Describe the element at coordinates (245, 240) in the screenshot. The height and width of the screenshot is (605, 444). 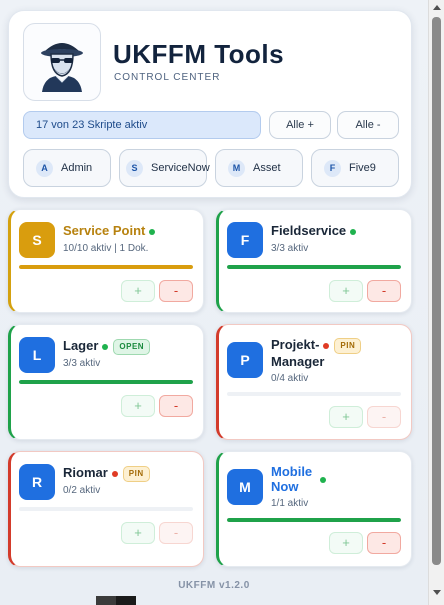
I see `module-icon: F` at that location.